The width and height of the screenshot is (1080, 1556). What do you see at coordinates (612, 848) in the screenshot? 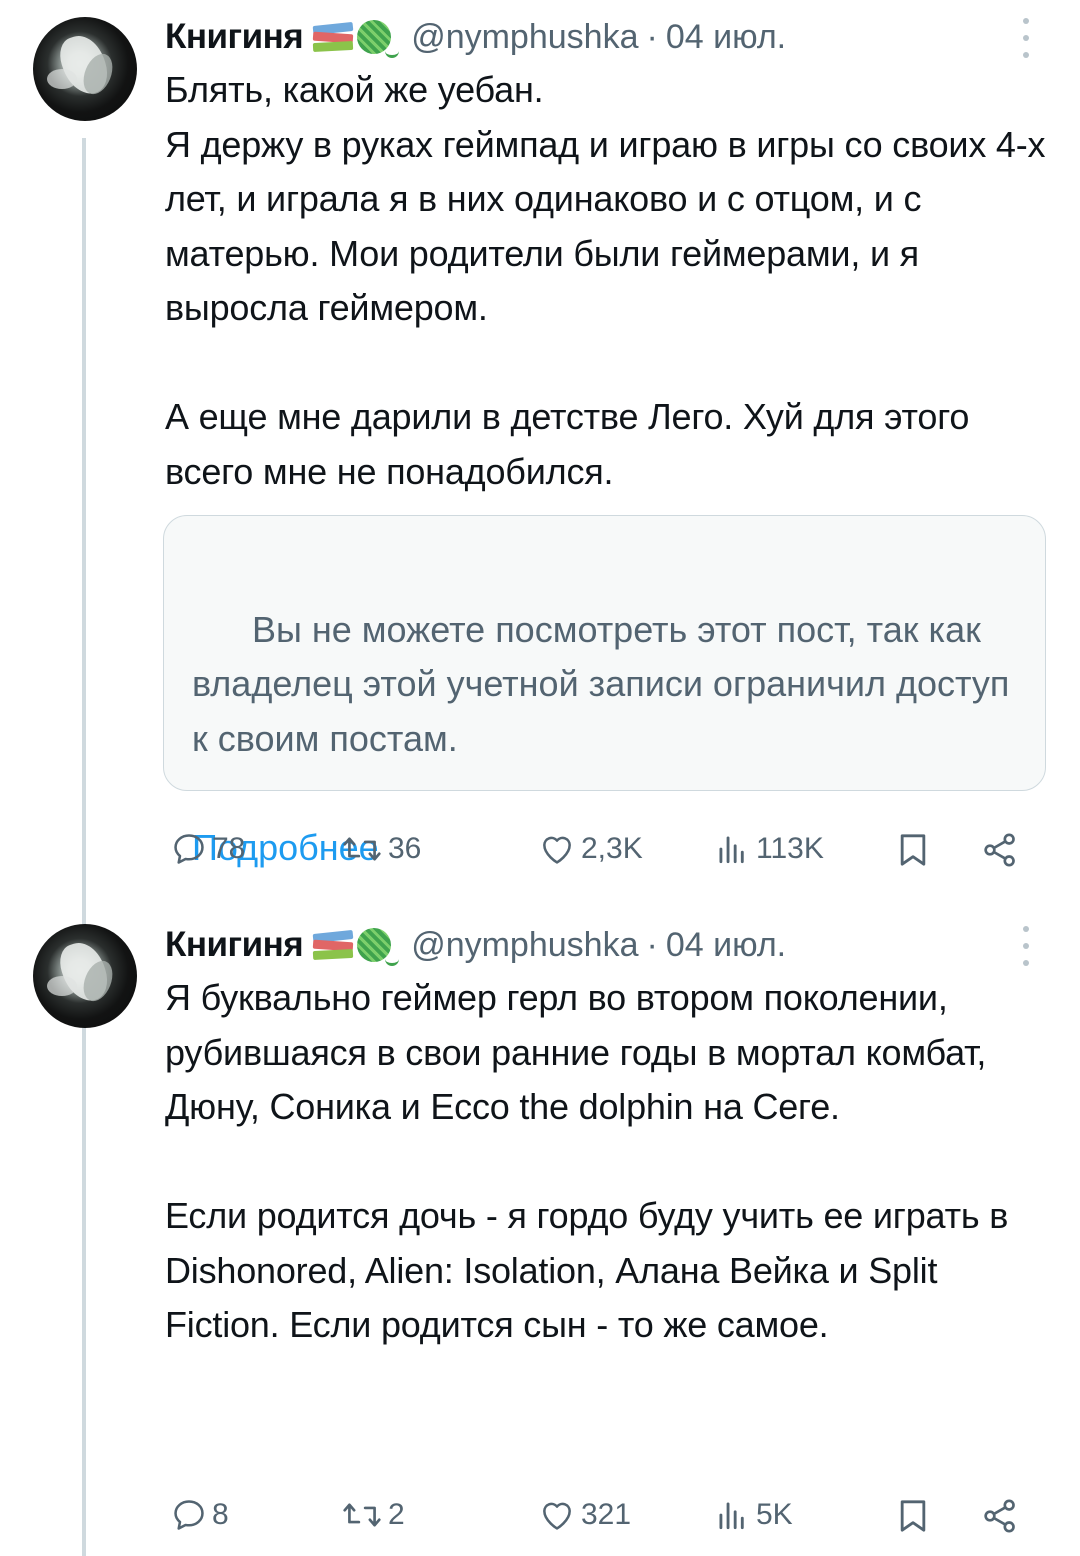
I see `like-count: 2,3K` at bounding box center [612, 848].